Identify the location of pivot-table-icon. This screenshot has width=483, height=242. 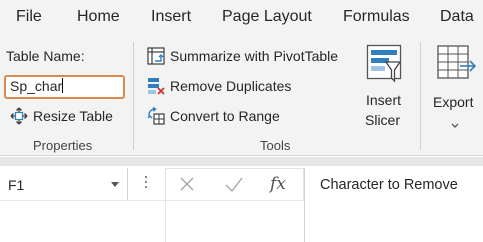
(156, 56).